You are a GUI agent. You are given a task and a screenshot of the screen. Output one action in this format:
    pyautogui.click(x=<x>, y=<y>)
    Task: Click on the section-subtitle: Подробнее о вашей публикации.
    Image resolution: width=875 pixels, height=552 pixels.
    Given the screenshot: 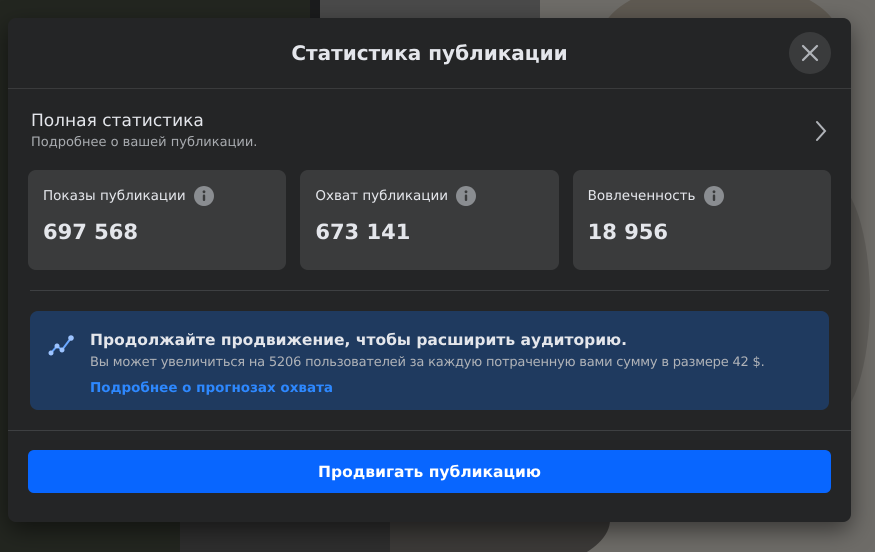 What is the action you would take?
    pyautogui.click(x=144, y=142)
    